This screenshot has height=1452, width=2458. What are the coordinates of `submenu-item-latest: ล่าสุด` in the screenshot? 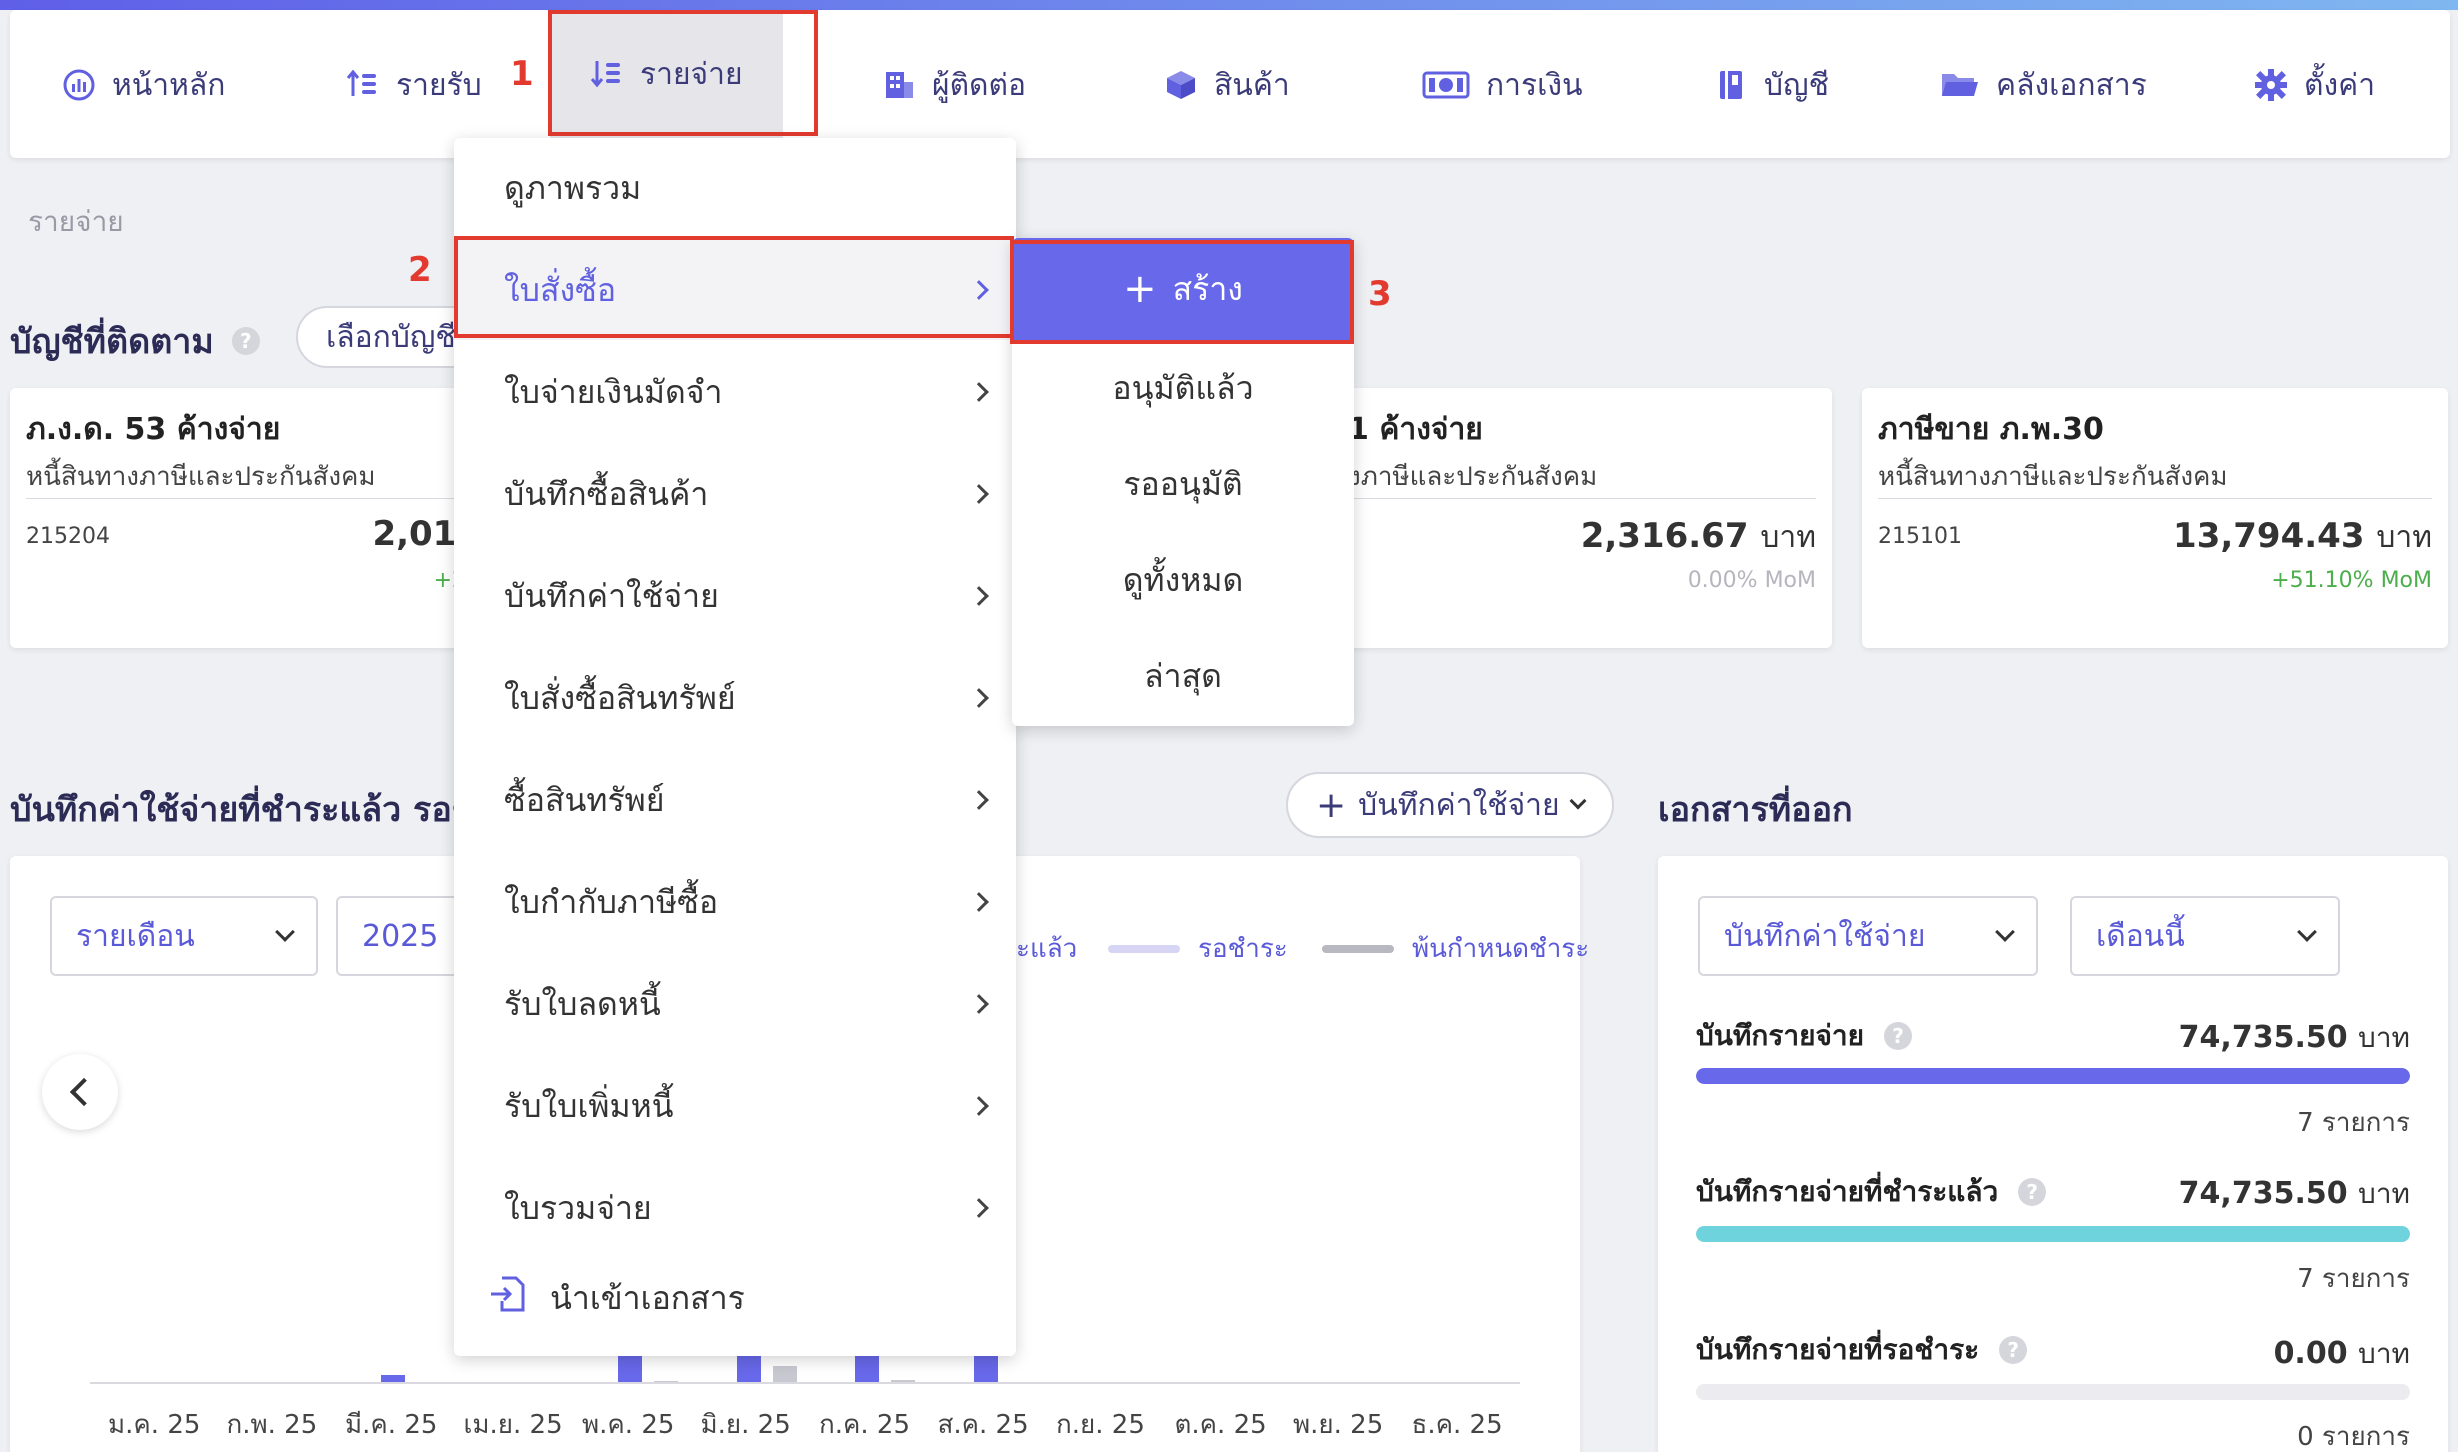 It's located at (1183, 676).